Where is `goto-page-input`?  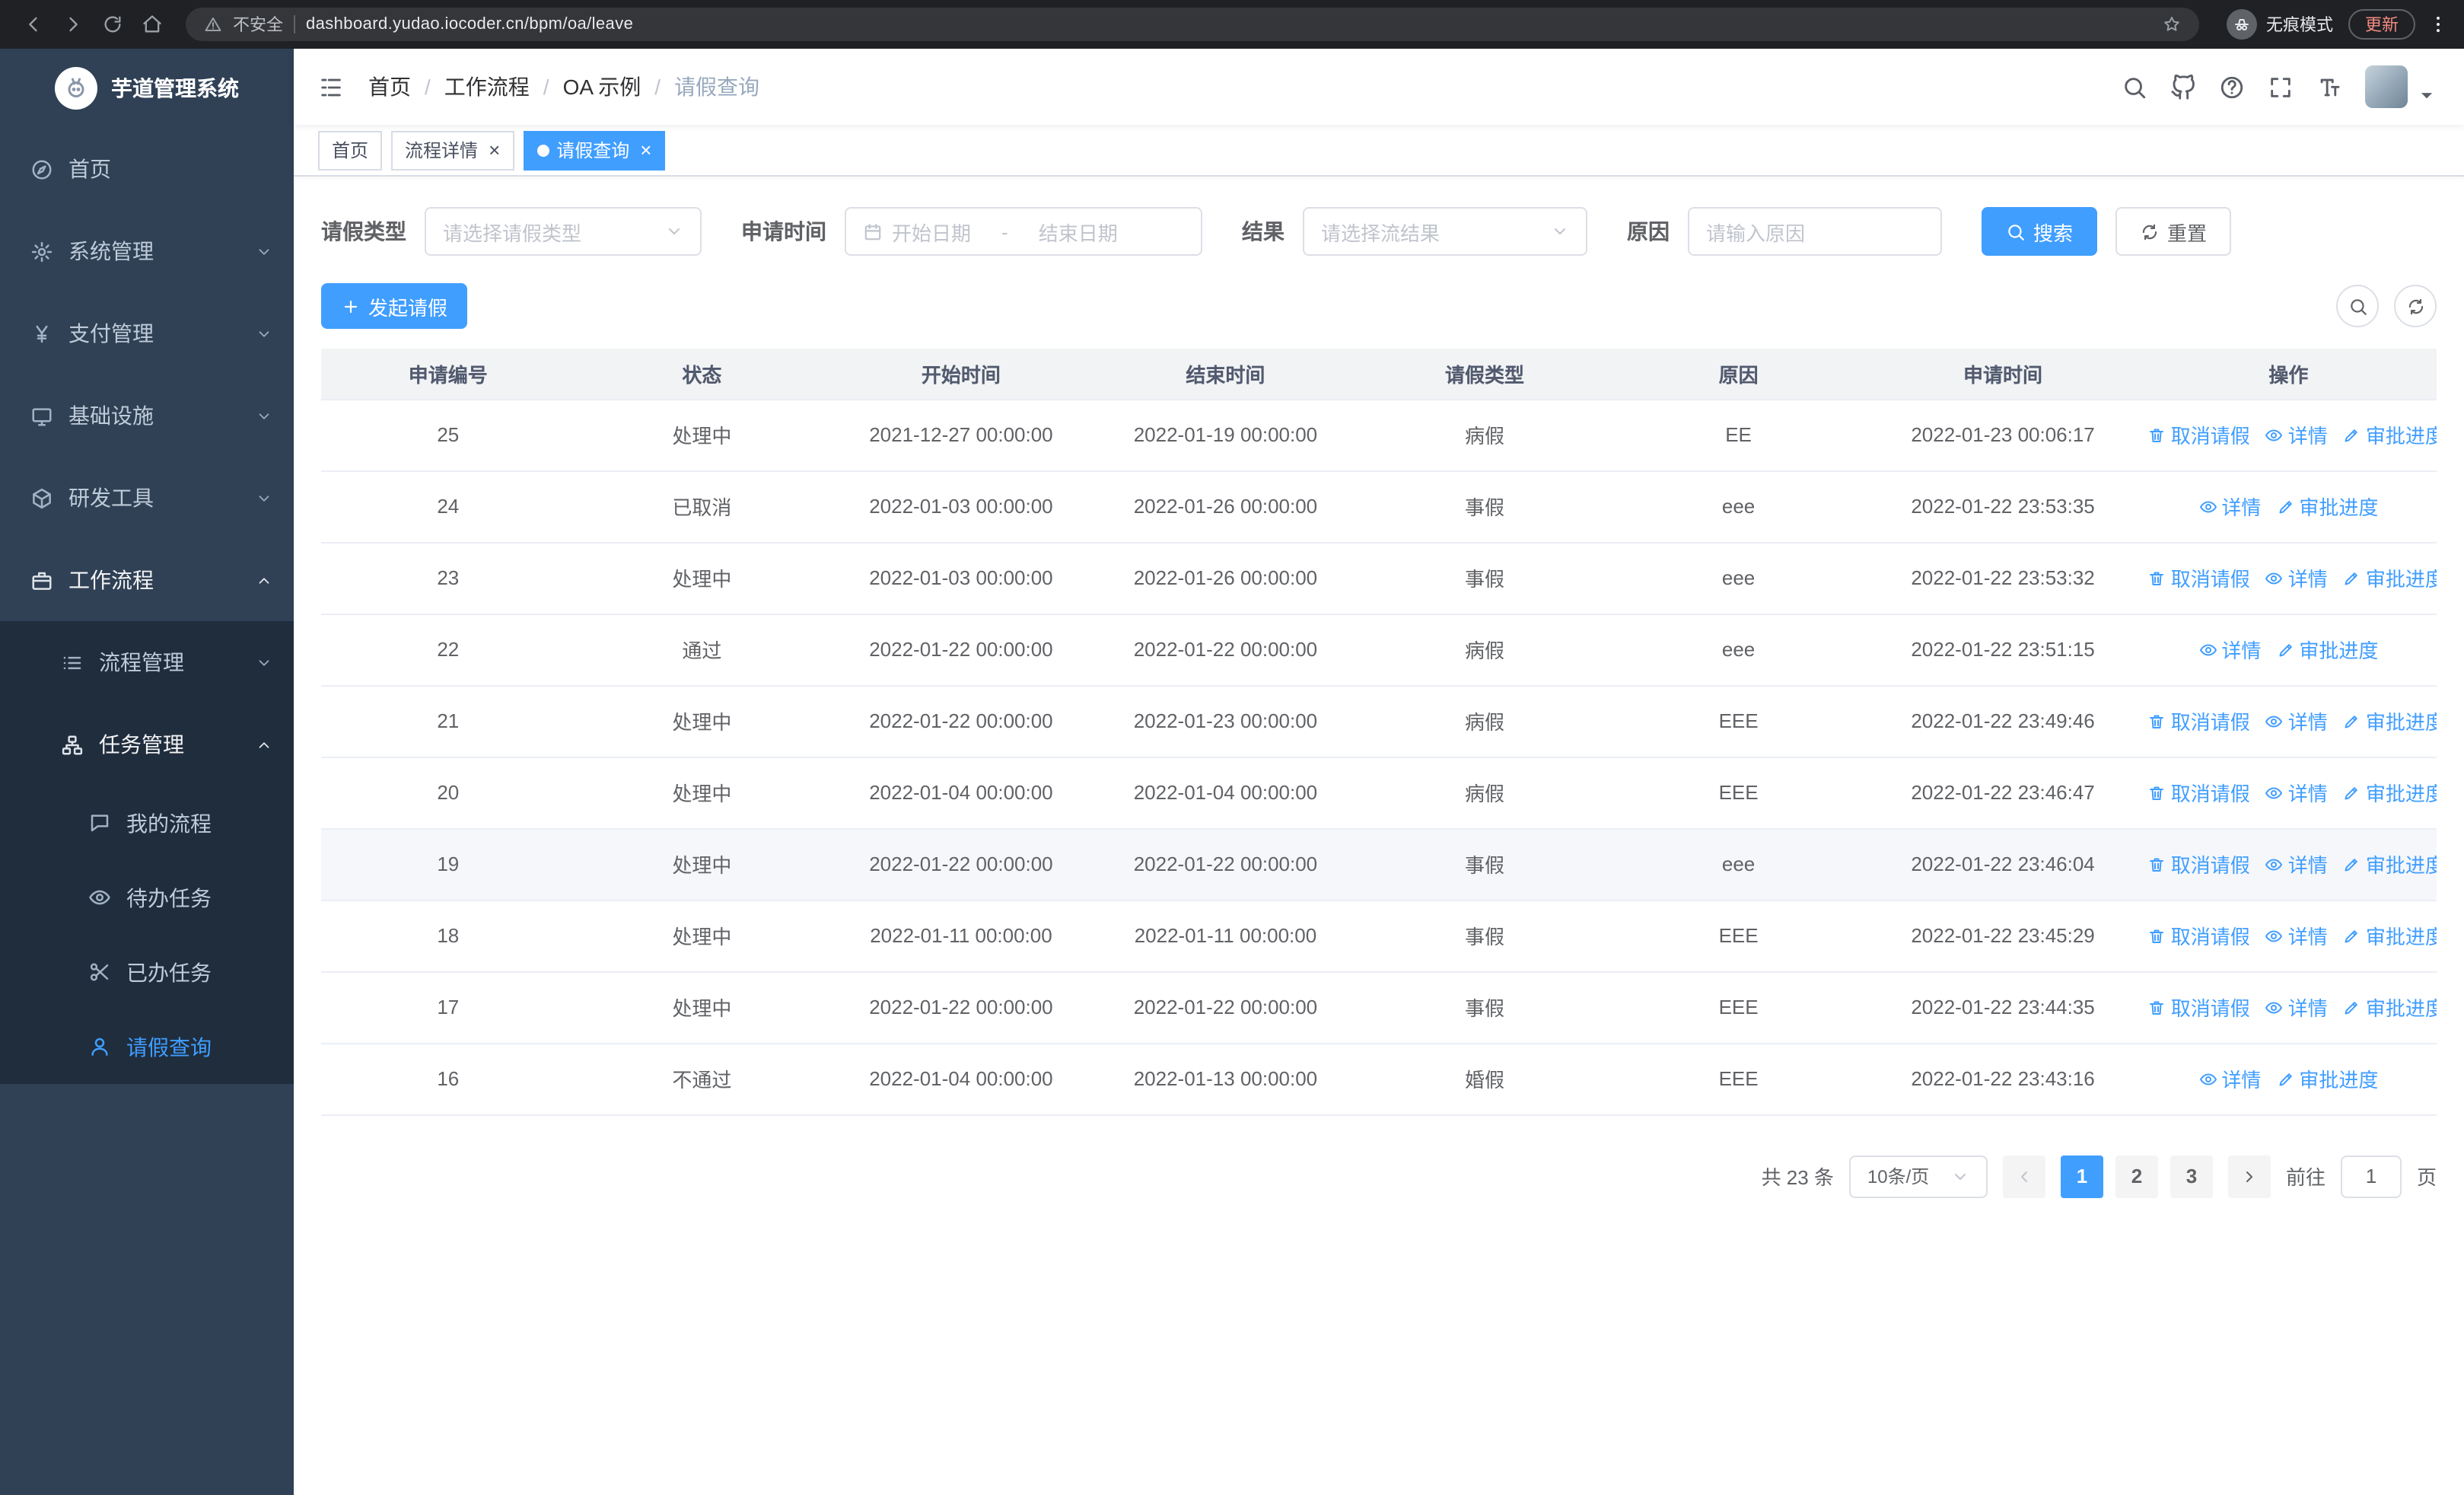 goto-page-input is located at coordinates (2371, 1176).